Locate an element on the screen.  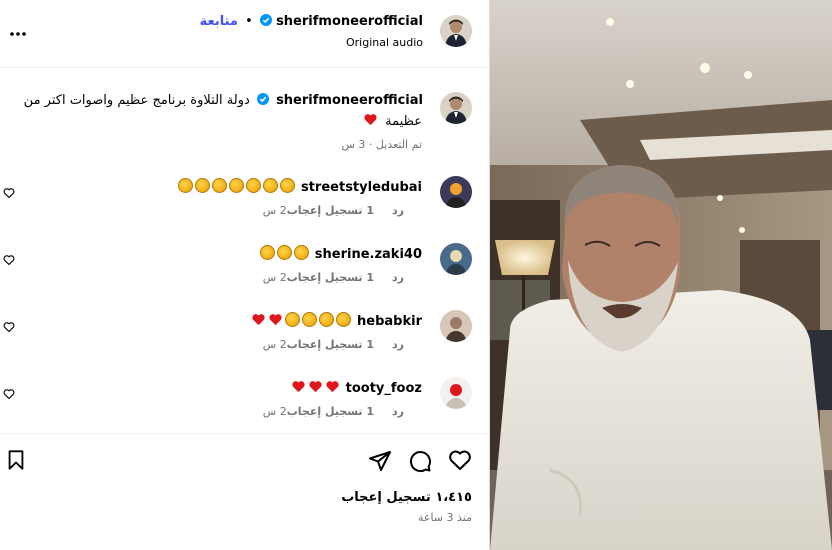
post-author-username: sherifmoneerofficial is located at coordinates (349, 21).